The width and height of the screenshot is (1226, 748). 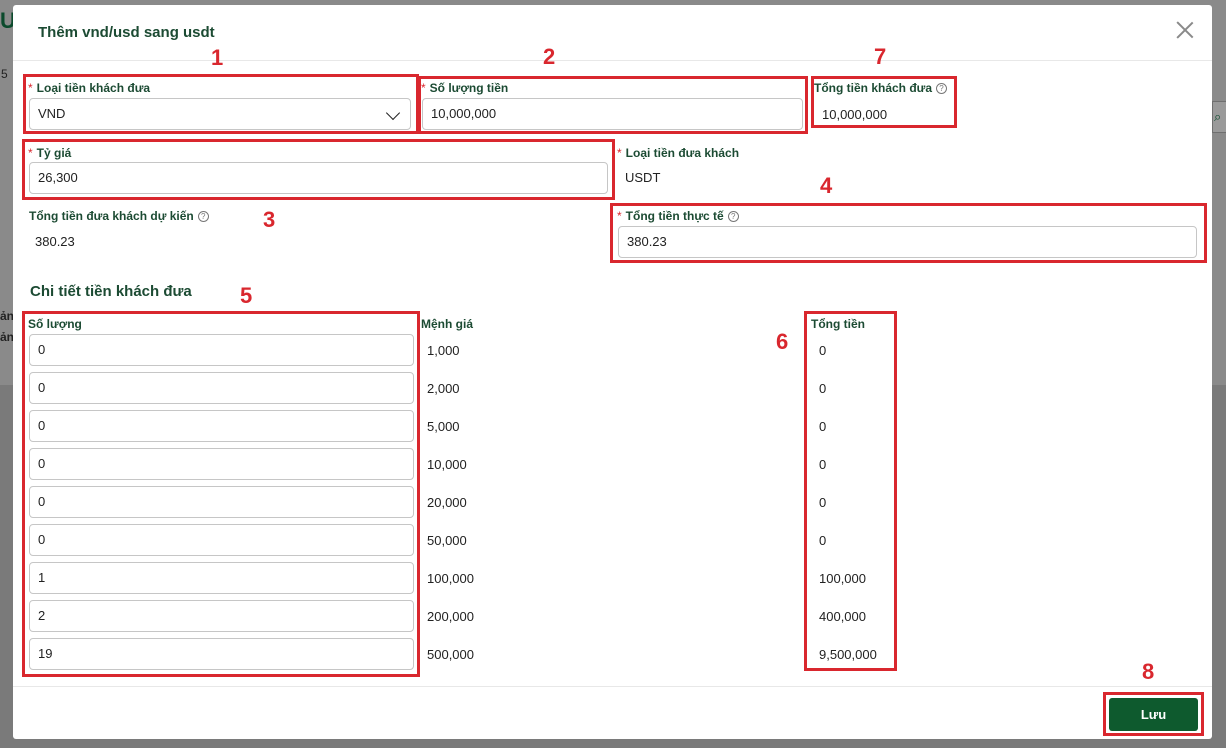 What do you see at coordinates (880, 56) in the screenshot?
I see `annotation-number: 7` at bounding box center [880, 56].